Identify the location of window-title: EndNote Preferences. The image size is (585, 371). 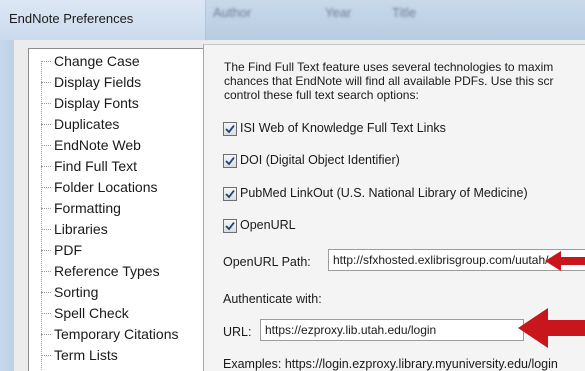
(71, 18).